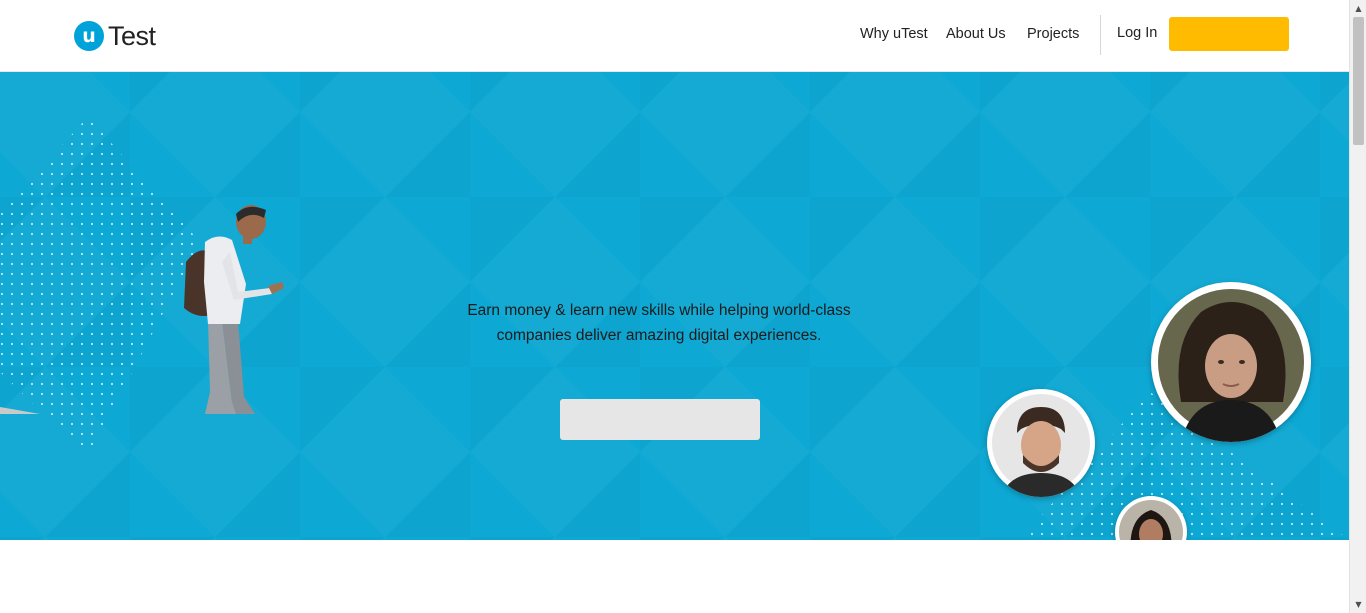 The image size is (1366, 613). Describe the element at coordinates (1229, 34) in the screenshot. I see `join-today-button` at that location.